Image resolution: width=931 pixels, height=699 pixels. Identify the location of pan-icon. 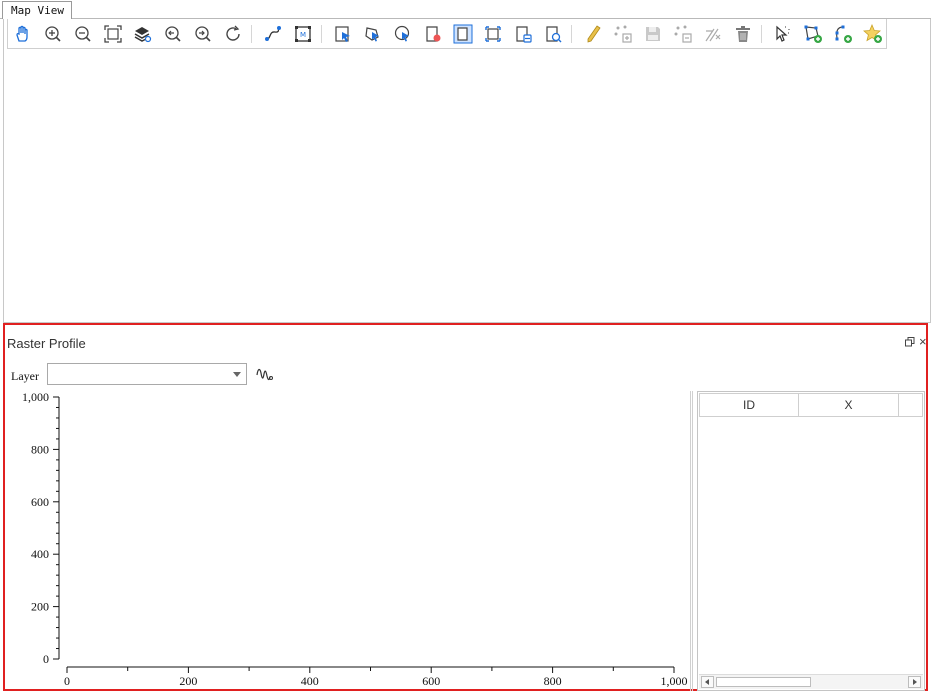
(23, 34).